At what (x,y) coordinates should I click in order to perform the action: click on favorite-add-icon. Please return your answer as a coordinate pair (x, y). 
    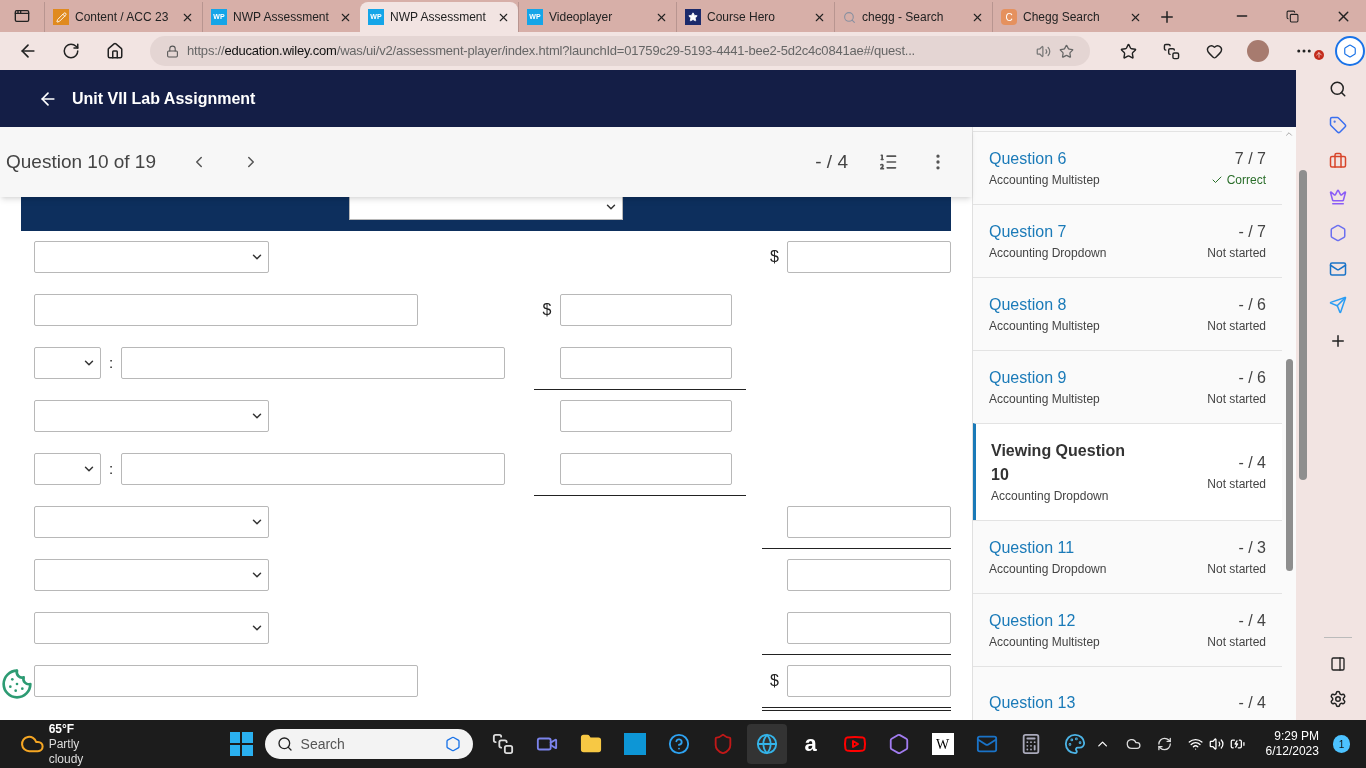
    Looking at the image, I should click on (1066, 51).